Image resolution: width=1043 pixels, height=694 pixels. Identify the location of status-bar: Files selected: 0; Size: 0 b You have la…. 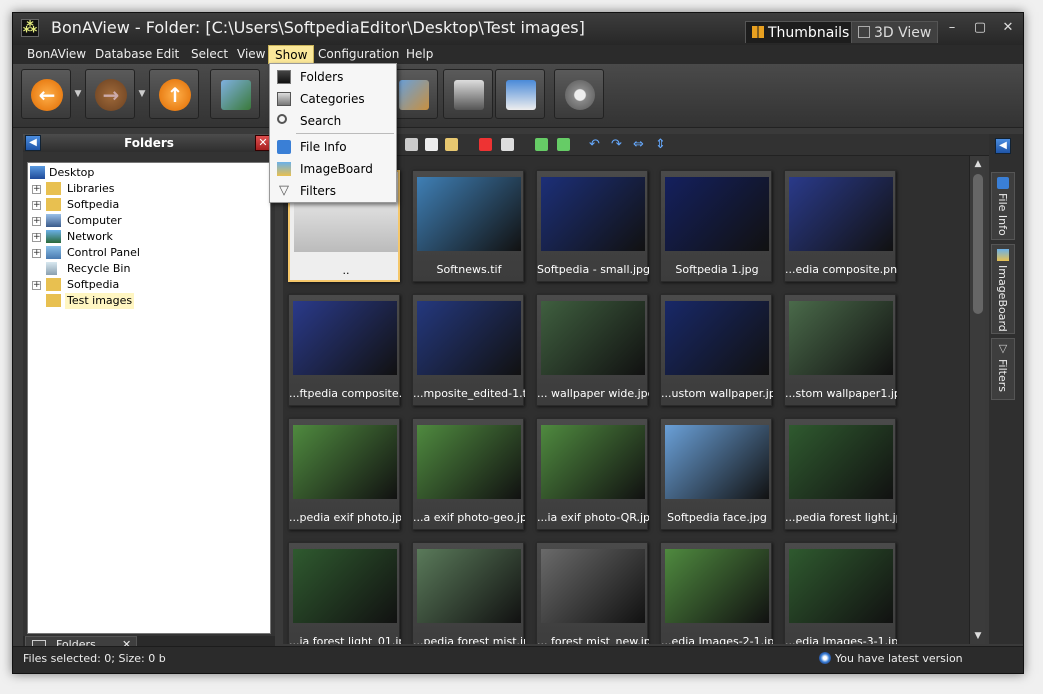
(518, 659).